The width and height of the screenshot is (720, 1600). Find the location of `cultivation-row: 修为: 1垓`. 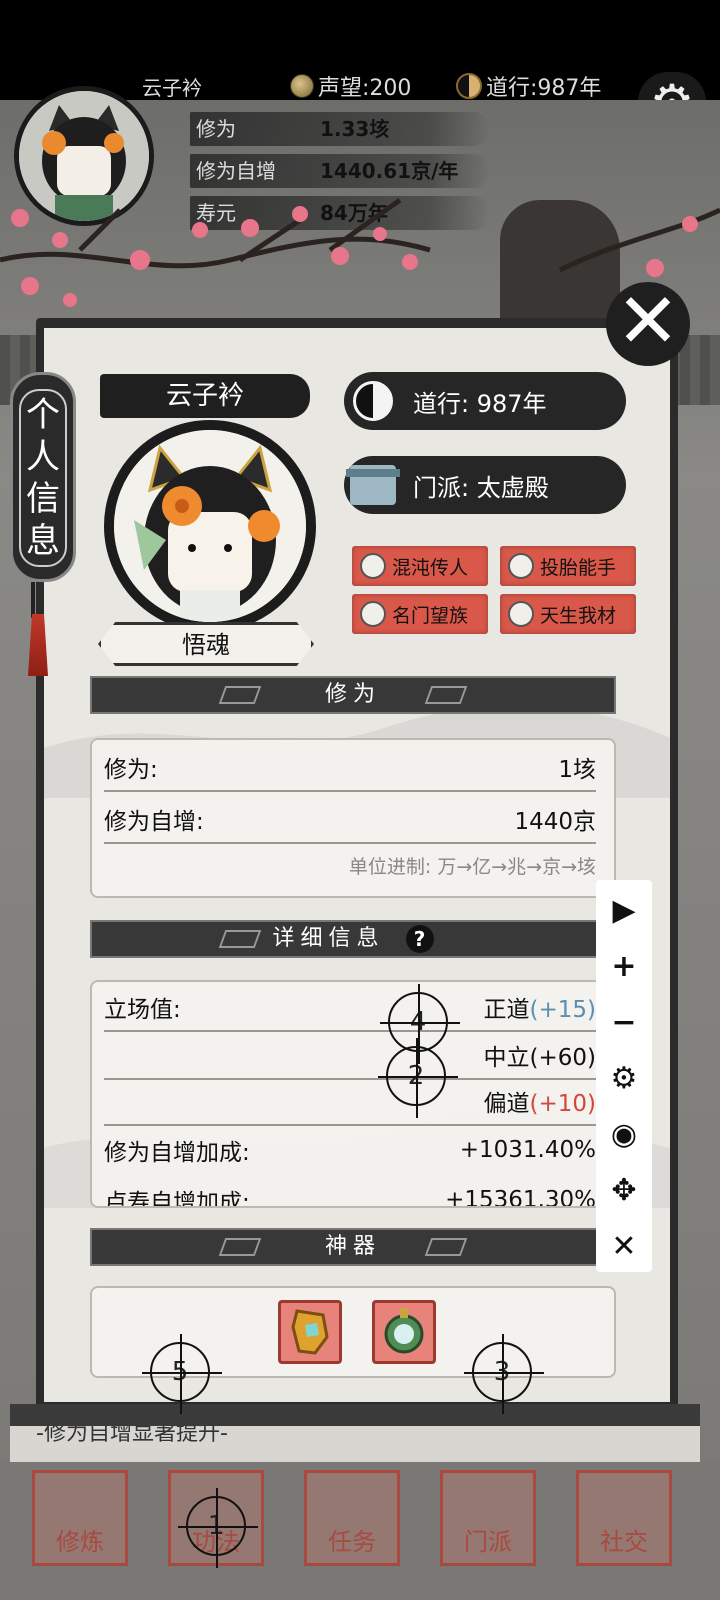

cultivation-row: 修为: 1垓 is located at coordinates (350, 768).